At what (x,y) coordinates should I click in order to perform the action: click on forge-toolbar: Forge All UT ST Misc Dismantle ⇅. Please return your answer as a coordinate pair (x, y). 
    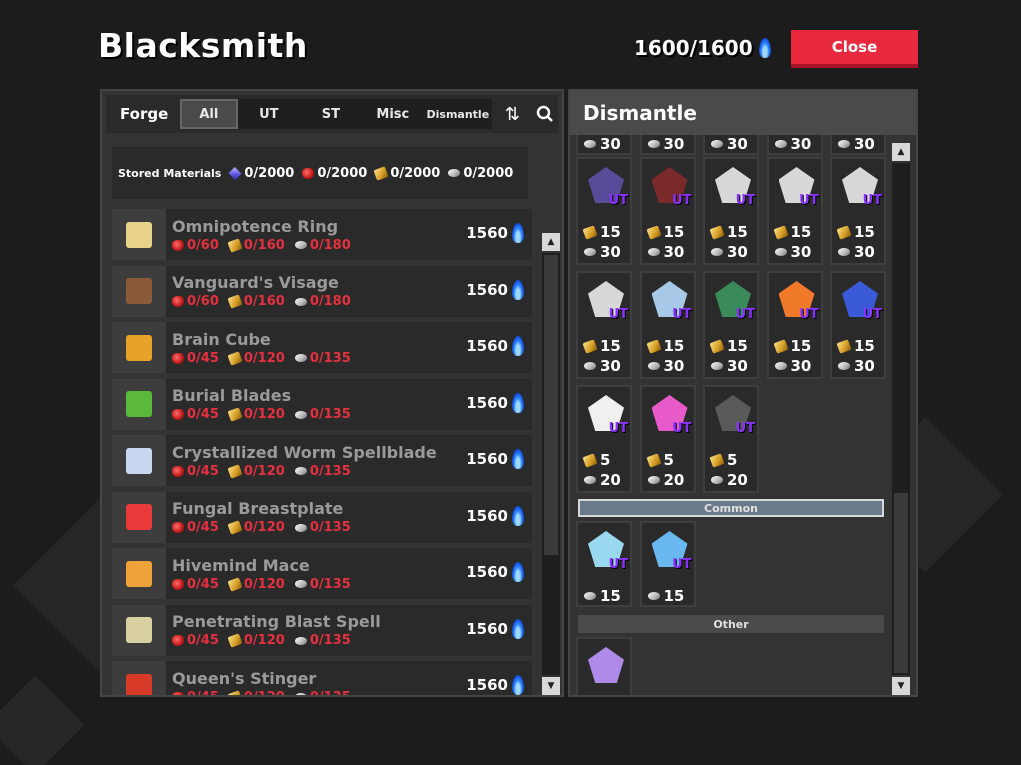
    Looking at the image, I should click on (332, 114).